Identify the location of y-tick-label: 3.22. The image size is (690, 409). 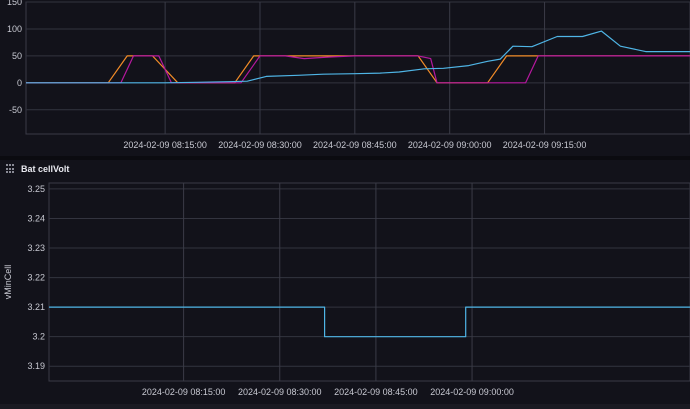
(36, 278).